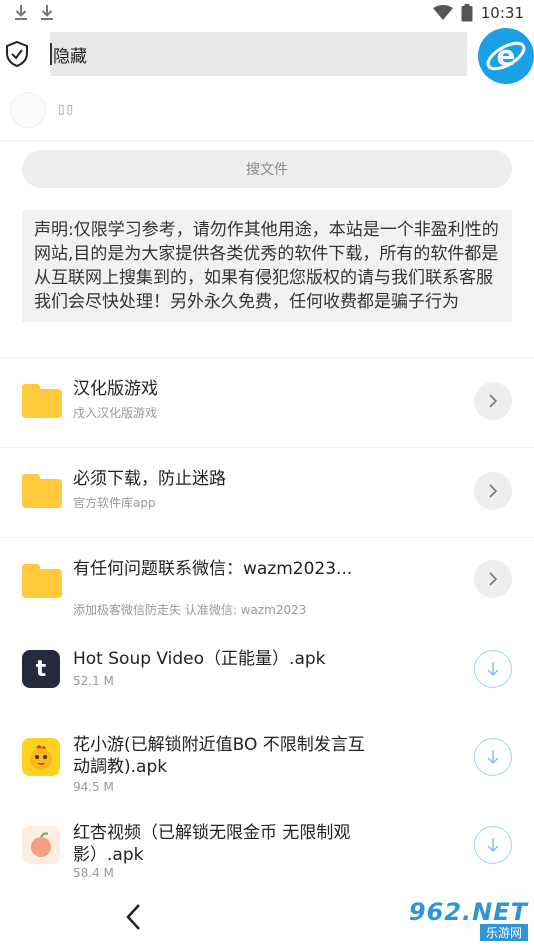  I want to click on file-title: 红杏视频（已解锁无限金币 无限制观影）.apk, so click(212, 844).